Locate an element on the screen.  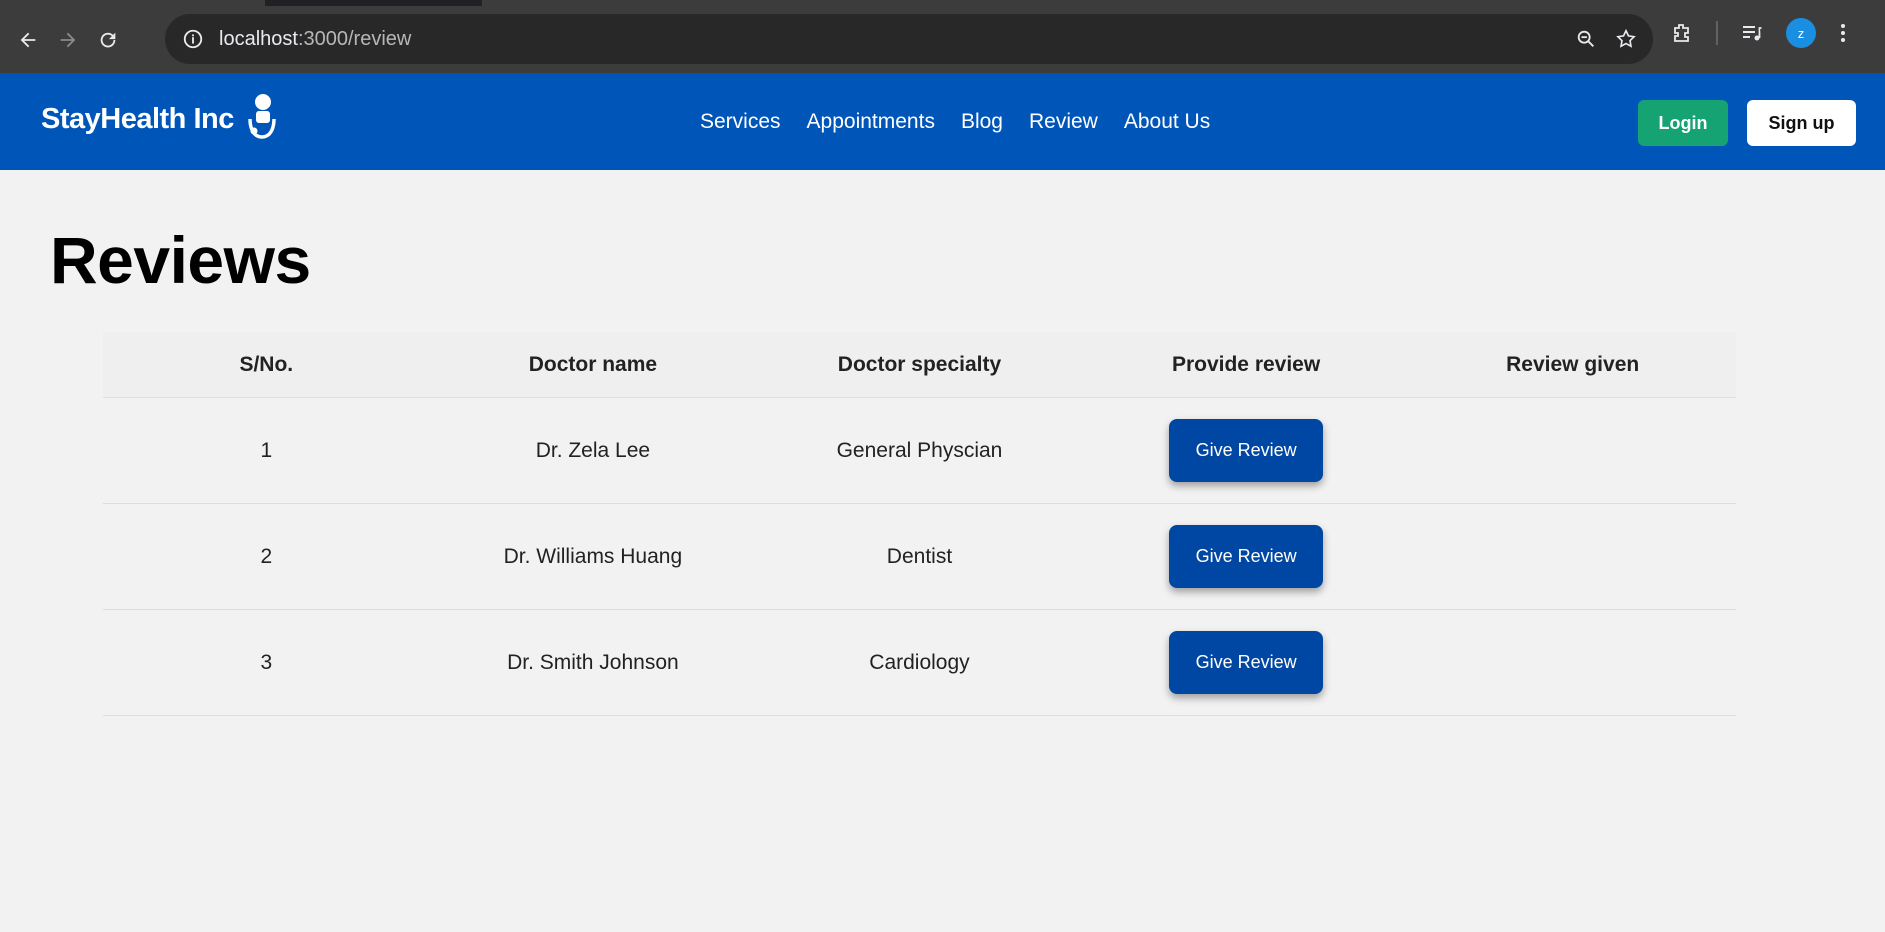
nav-appointments: Appointments is located at coordinates (871, 122).